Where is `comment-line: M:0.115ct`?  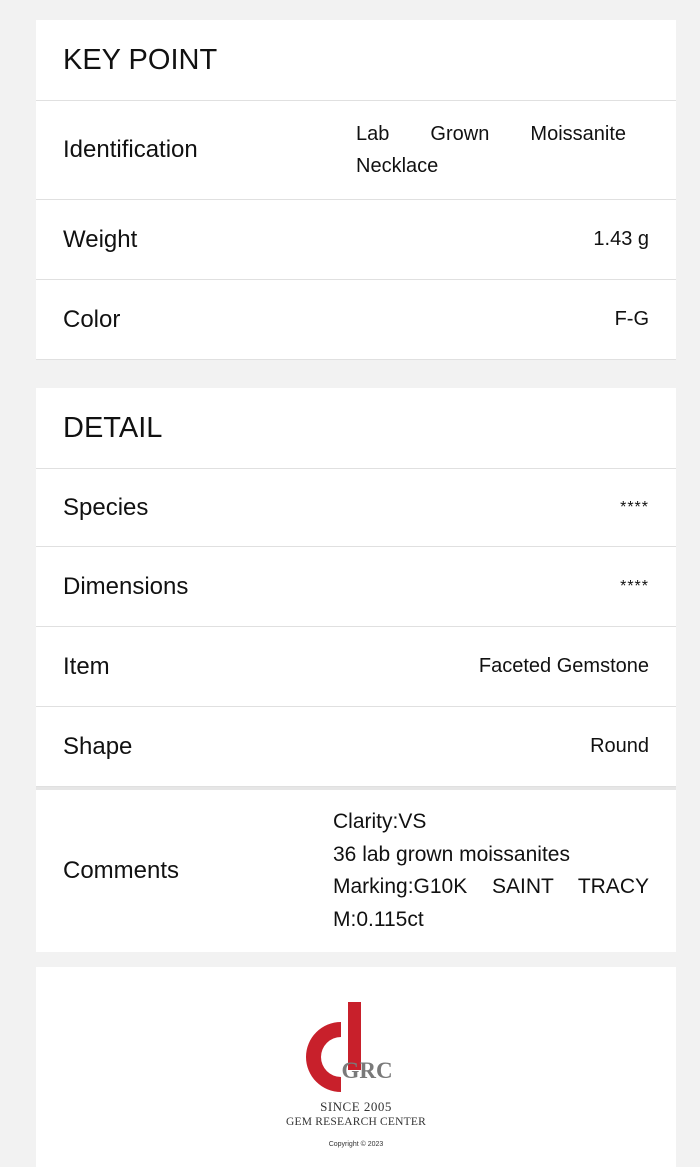
comment-line: M:0.115ct is located at coordinates (378, 919).